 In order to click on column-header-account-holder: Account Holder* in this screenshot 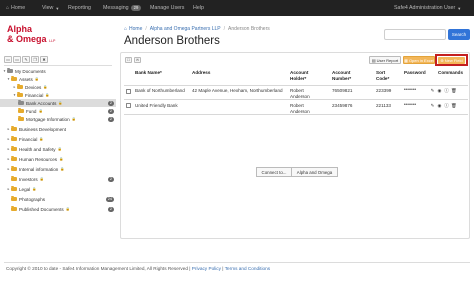, I will do `click(305, 75)`.